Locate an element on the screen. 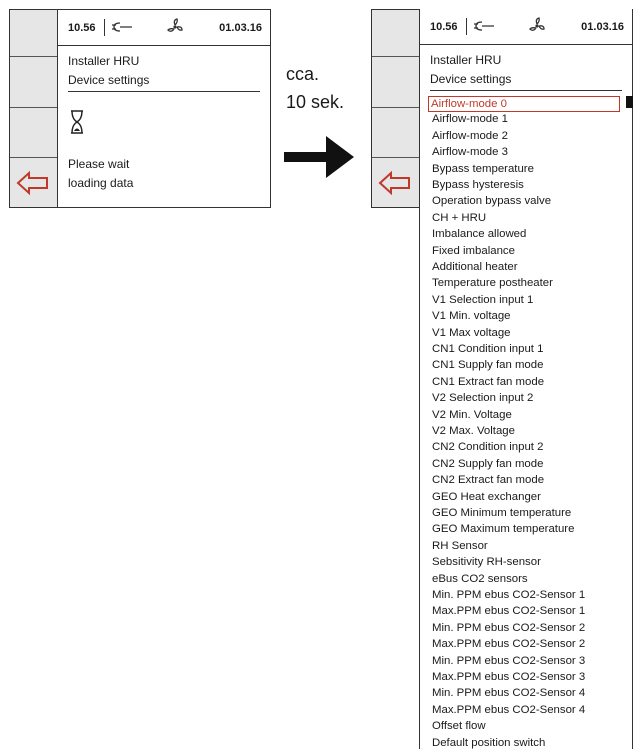  menu-item: Fixed imbalance is located at coordinates (473, 251).